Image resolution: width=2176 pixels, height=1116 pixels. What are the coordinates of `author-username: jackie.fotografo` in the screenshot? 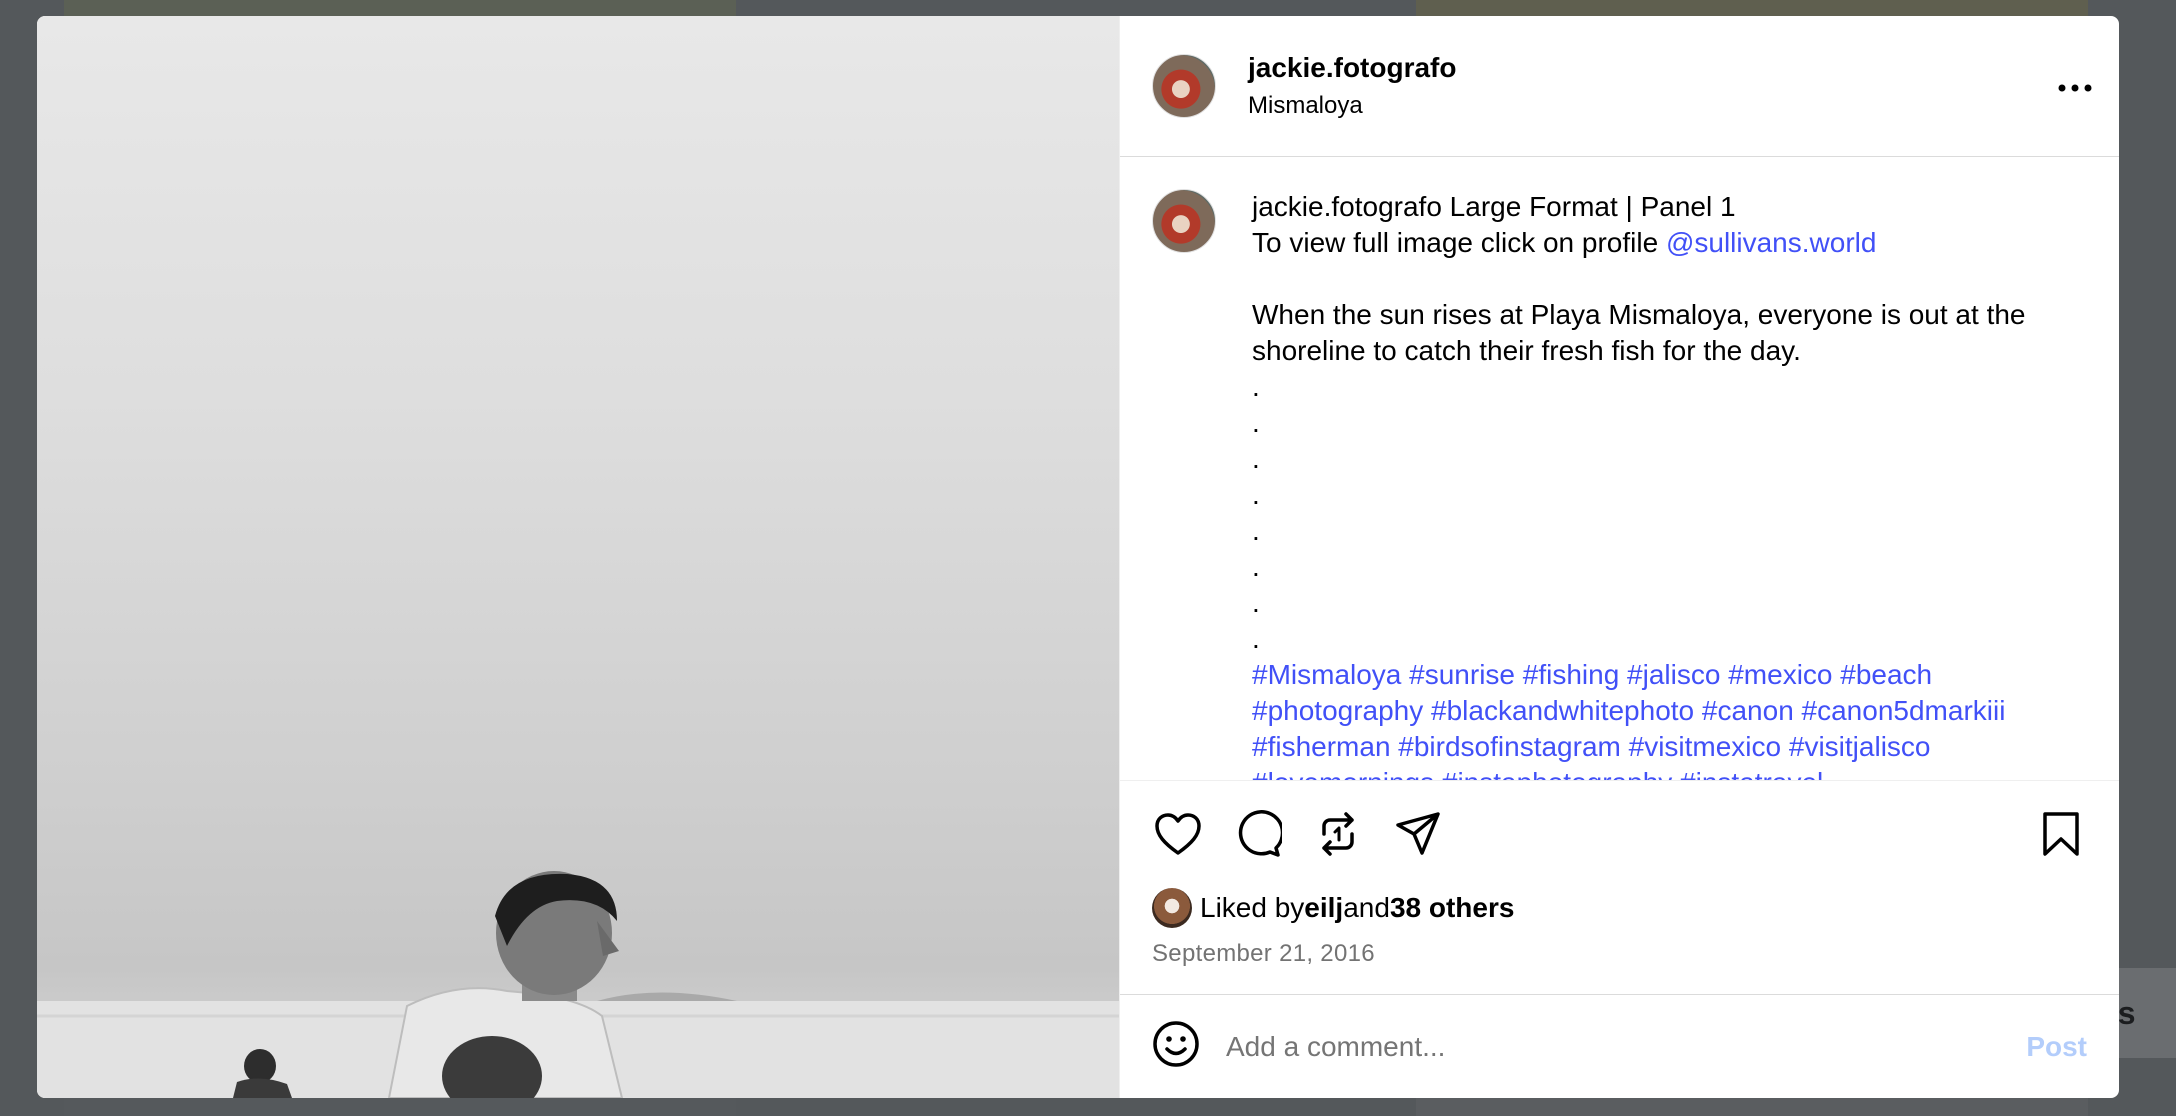 It's located at (1352, 68).